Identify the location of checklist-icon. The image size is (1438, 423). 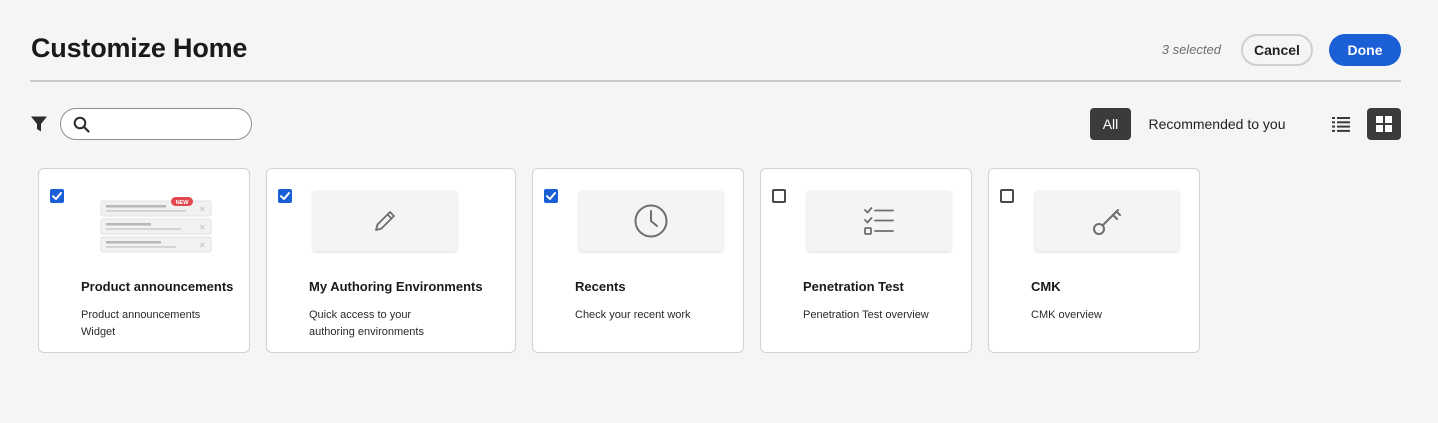
(879, 221).